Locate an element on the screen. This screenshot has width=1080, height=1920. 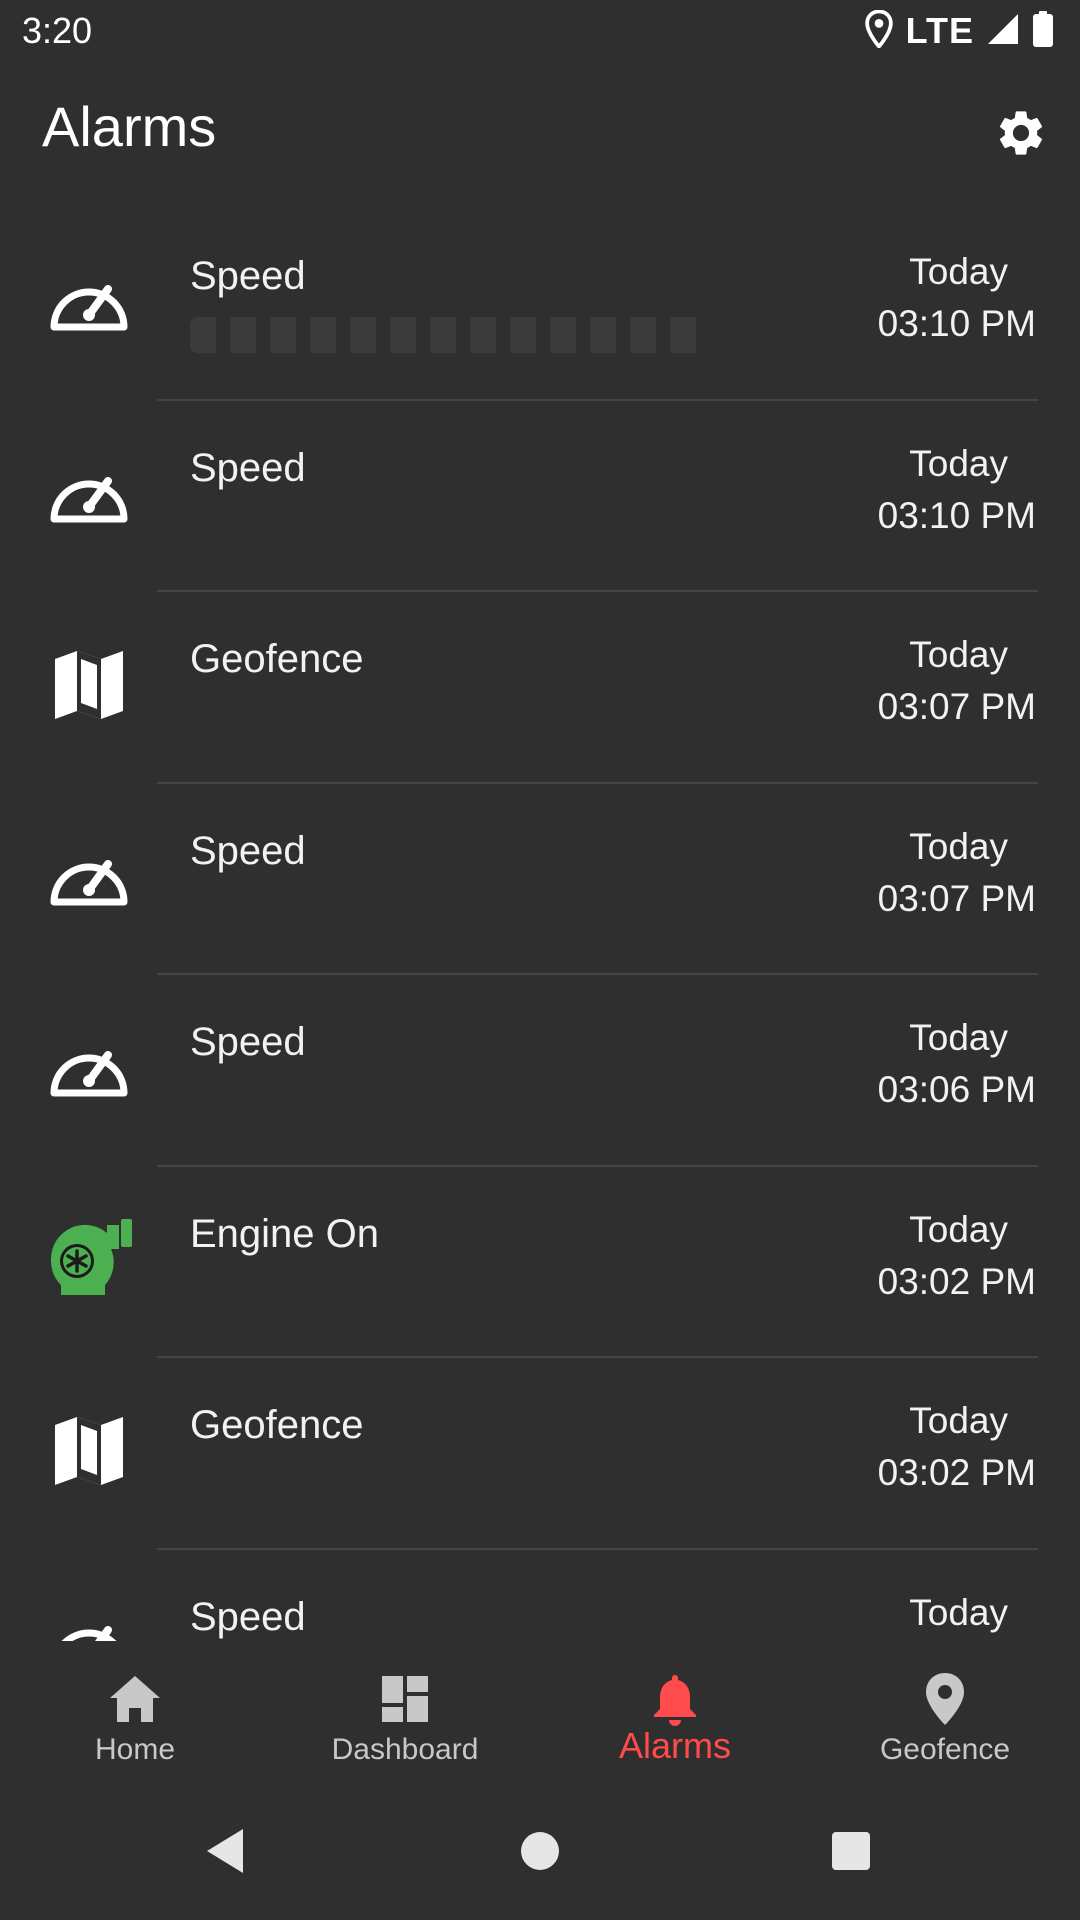
nav-home-label: Home is located at coordinates (135, 1749).